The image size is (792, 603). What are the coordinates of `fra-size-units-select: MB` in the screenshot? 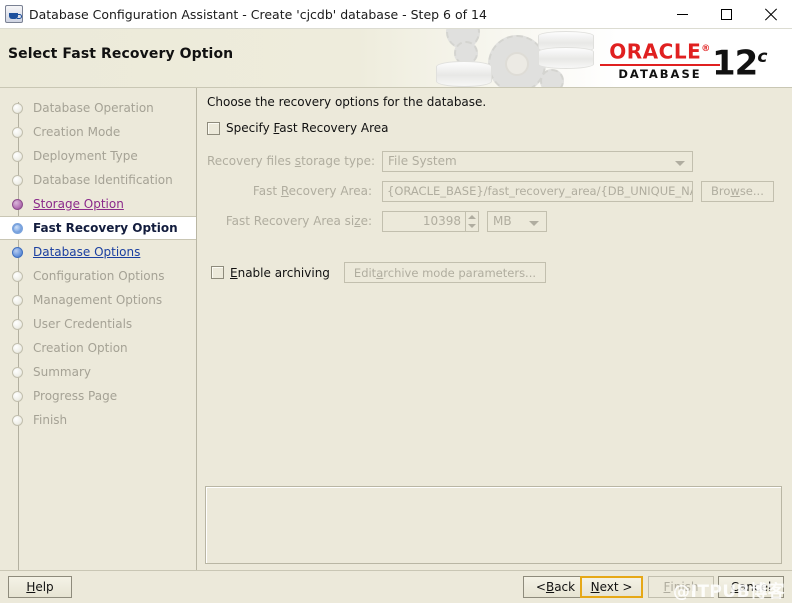 It's located at (517, 221).